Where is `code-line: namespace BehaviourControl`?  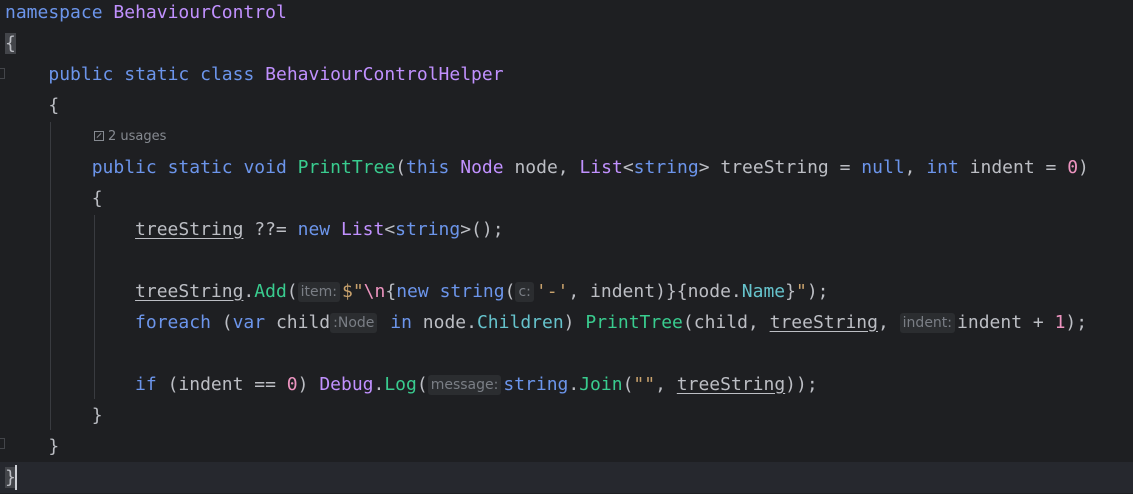 code-line: namespace BehaviourControl is located at coordinates (566, 14).